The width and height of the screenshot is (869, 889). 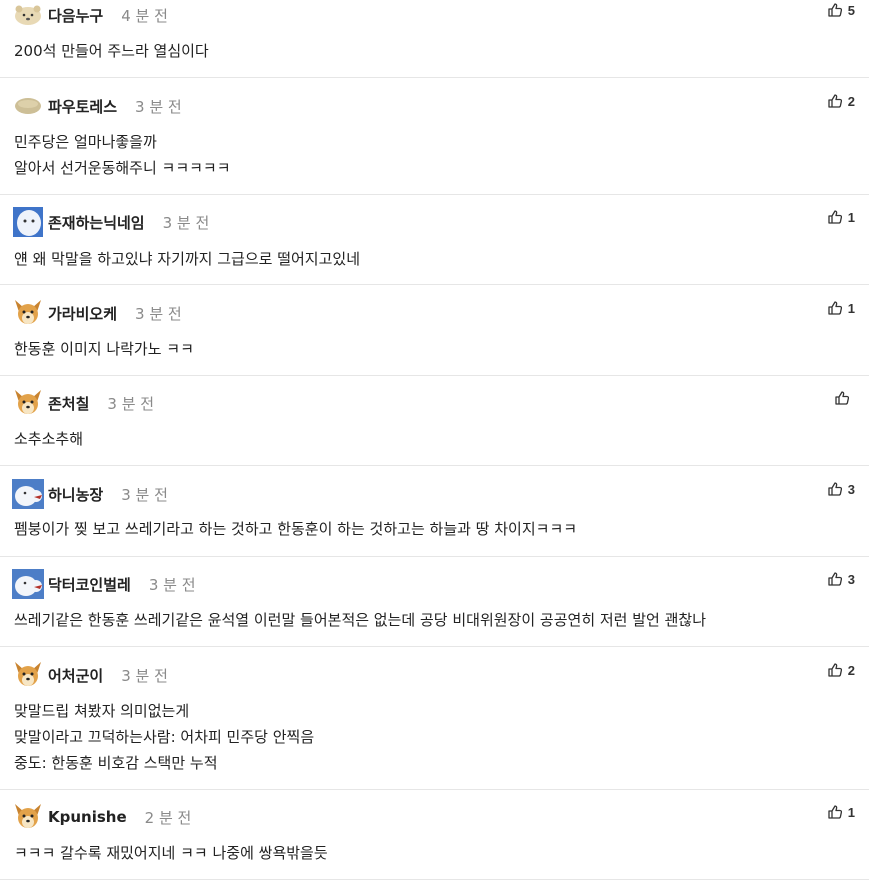 What do you see at coordinates (434, 330) in the screenshot?
I see `comment-item: 가라비오케 3 분 전 1 한동훈 이미지 나락가노 ㅋㅋ` at bounding box center [434, 330].